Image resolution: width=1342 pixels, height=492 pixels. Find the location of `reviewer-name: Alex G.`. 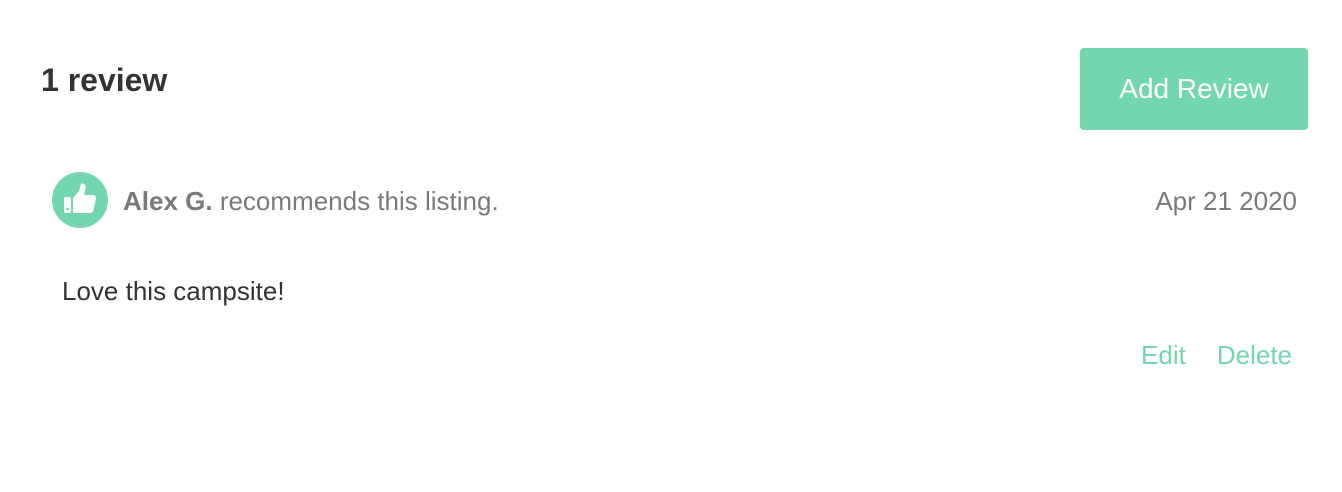

reviewer-name: Alex G. is located at coordinates (168, 201).